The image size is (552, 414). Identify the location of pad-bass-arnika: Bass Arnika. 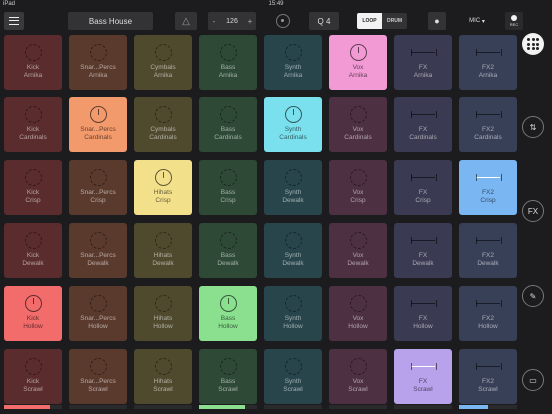
(228, 62).